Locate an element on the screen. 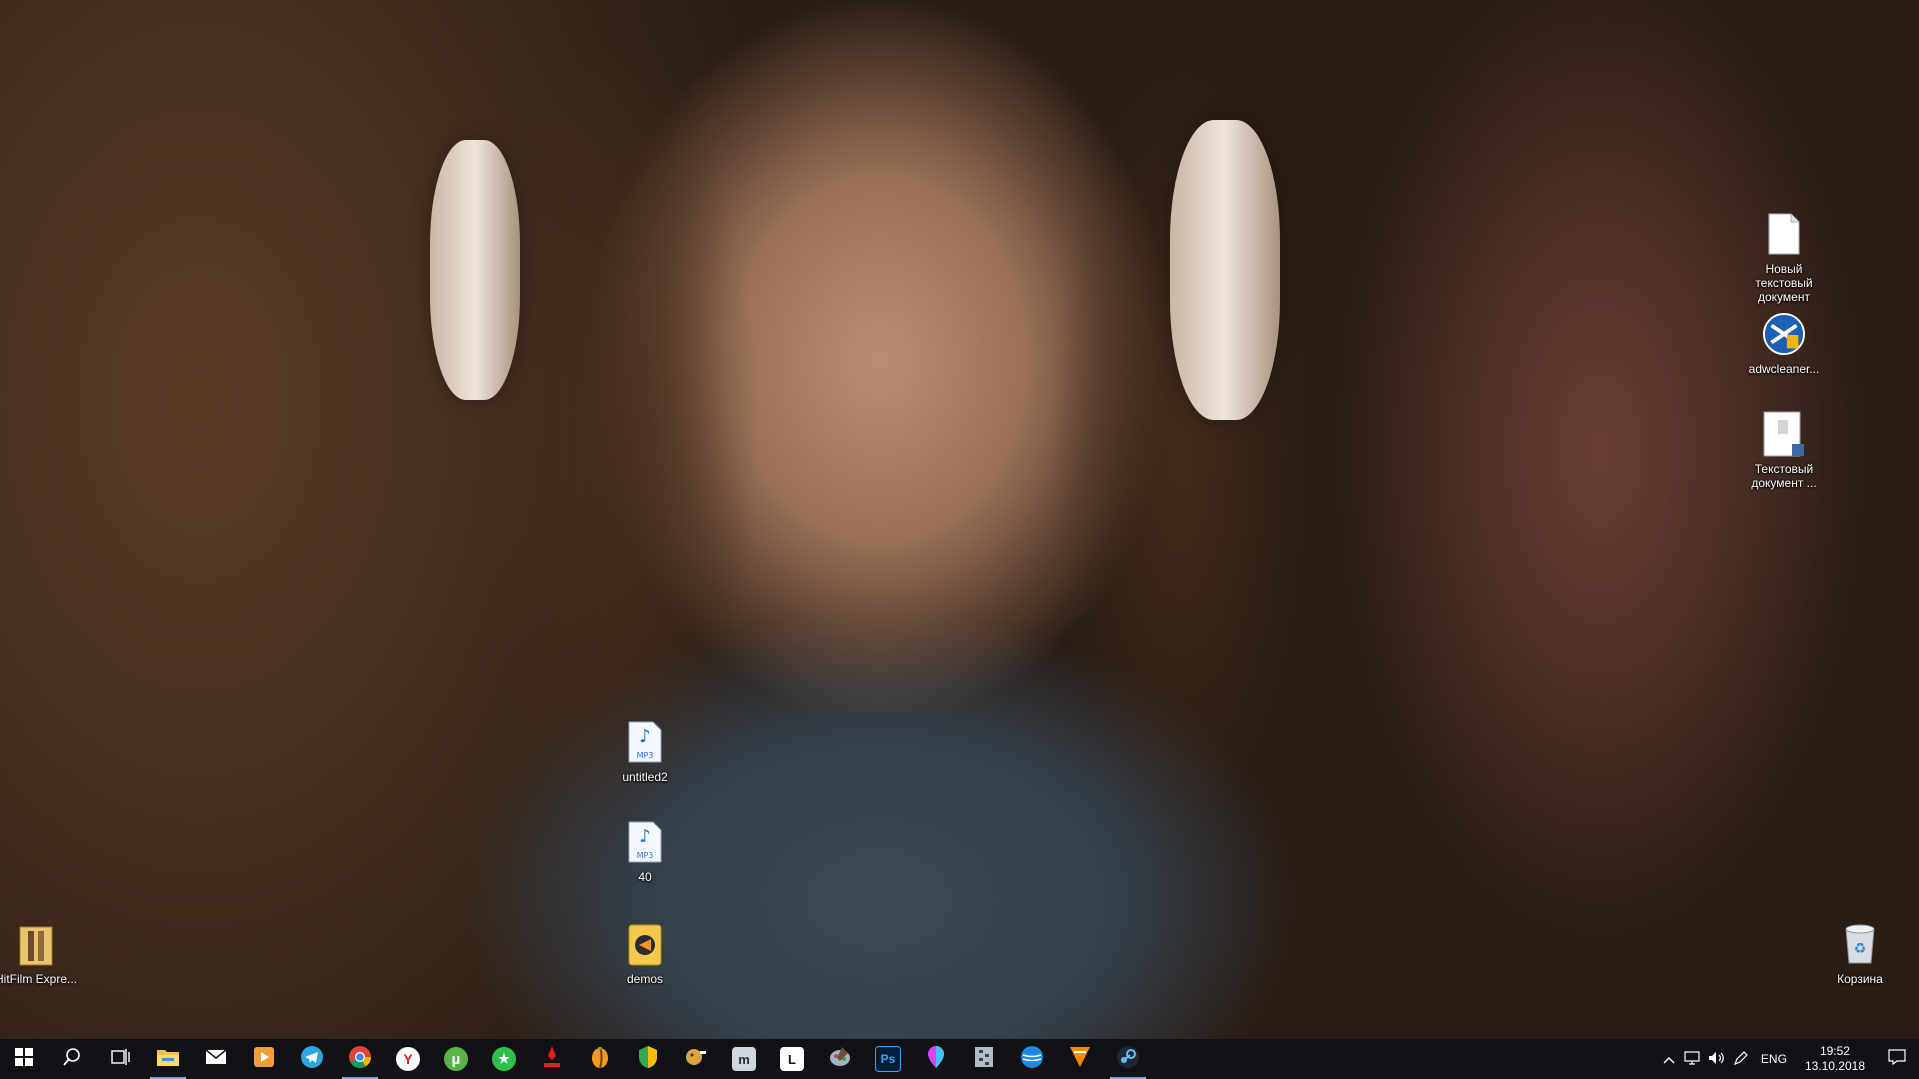 Image resolution: width=1919 pixels, height=1079 pixels. shield-icon is located at coordinates (648, 1059).